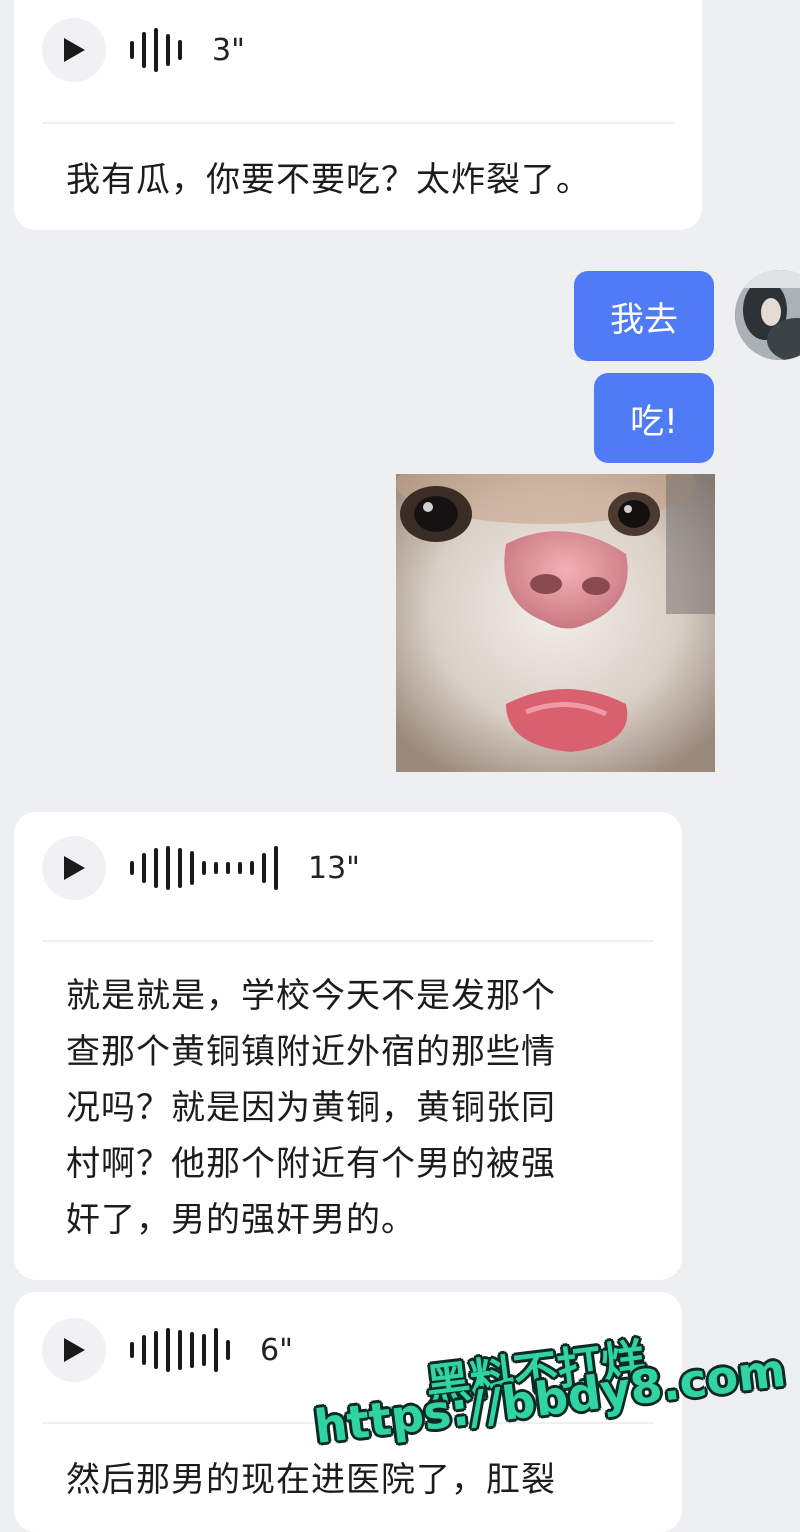 This screenshot has width=800, height=1532. Describe the element at coordinates (358, 115) in the screenshot. I see `voice-message-1: 3" 我有瓜，你要不要吃？太炸裂了。` at that location.